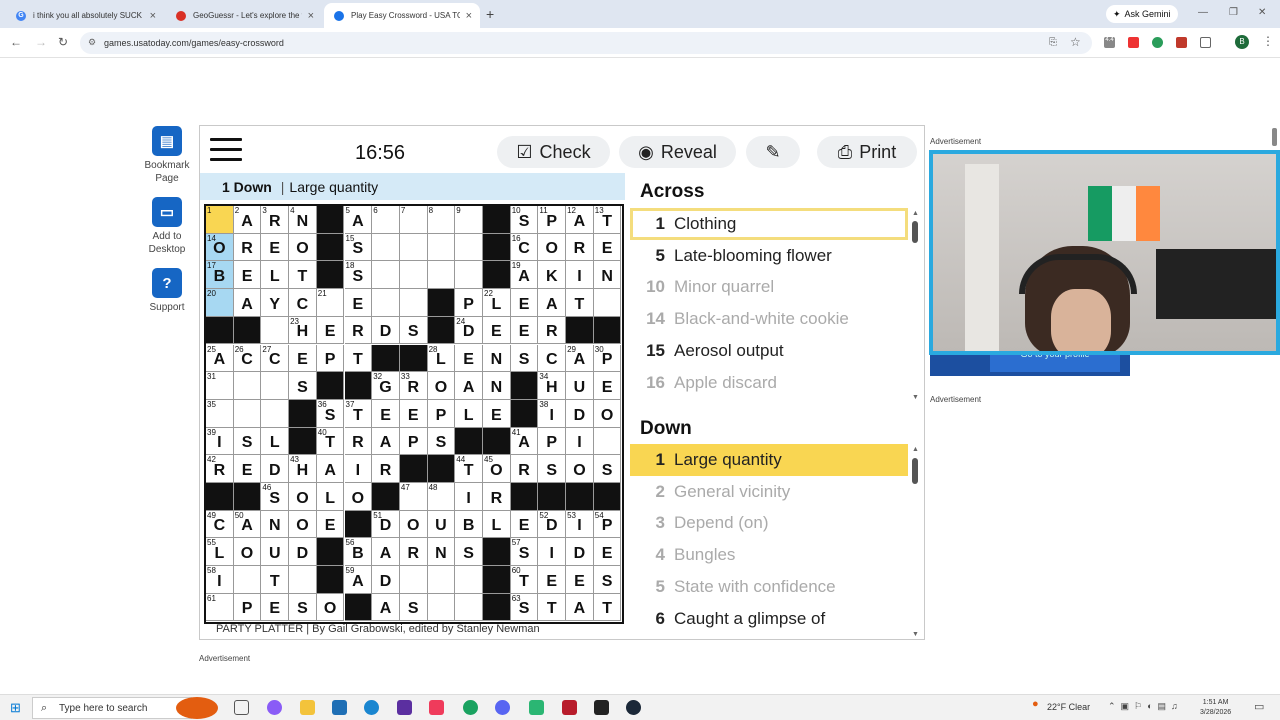 This screenshot has width=1280, height=720. What do you see at coordinates (1262, 12) in the screenshot?
I see `close-window-icon: ✕` at bounding box center [1262, 12].